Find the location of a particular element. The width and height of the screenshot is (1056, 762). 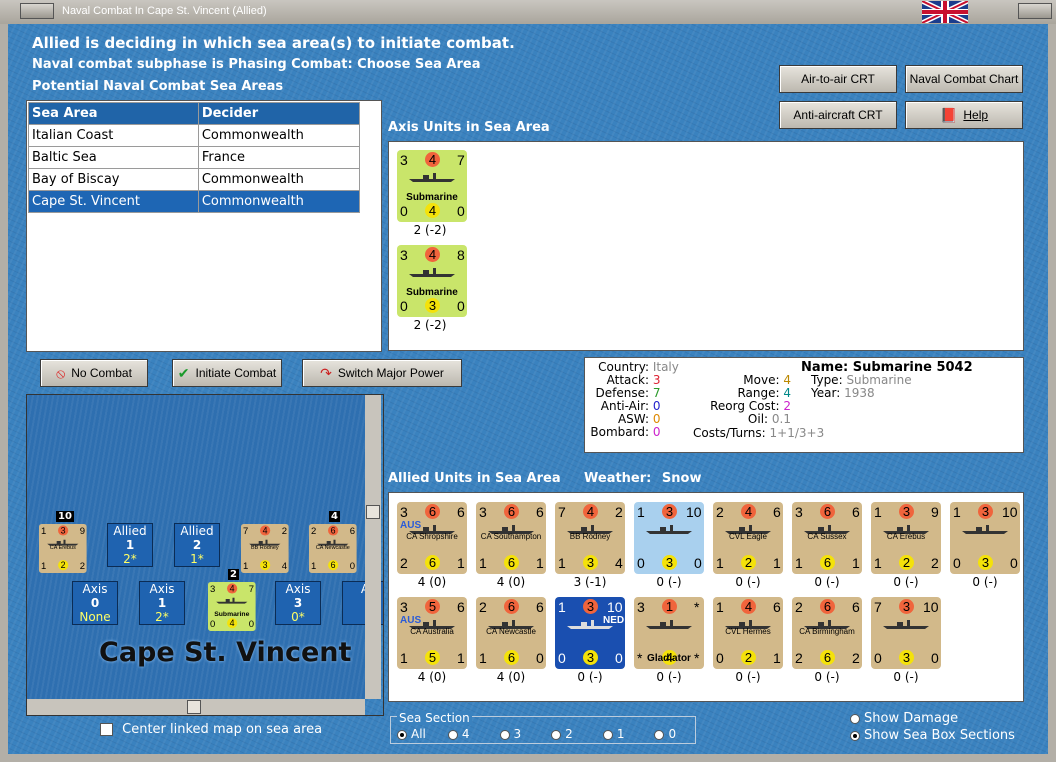

box-number: 1 is located at coordinates (162, 603).